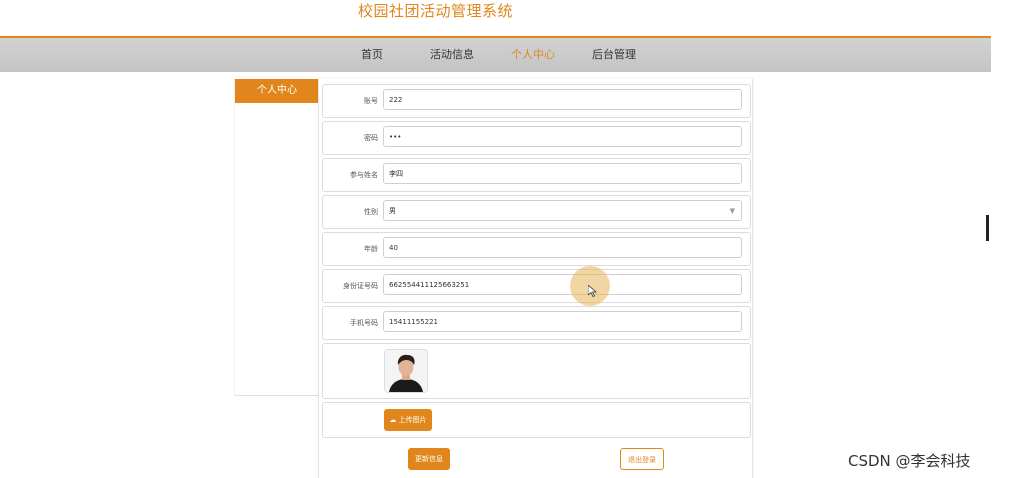 The width and height of the screenshot is (1016, 478). I want to click on nav-item-activity-info: 活动信息, so click(452, 55).